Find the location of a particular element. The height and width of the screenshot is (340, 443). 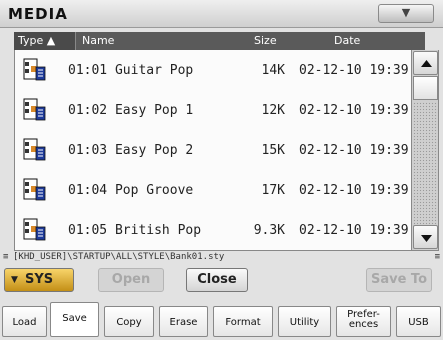

tab-preferences: Prefer- ences is located at coordinates (363, 321).